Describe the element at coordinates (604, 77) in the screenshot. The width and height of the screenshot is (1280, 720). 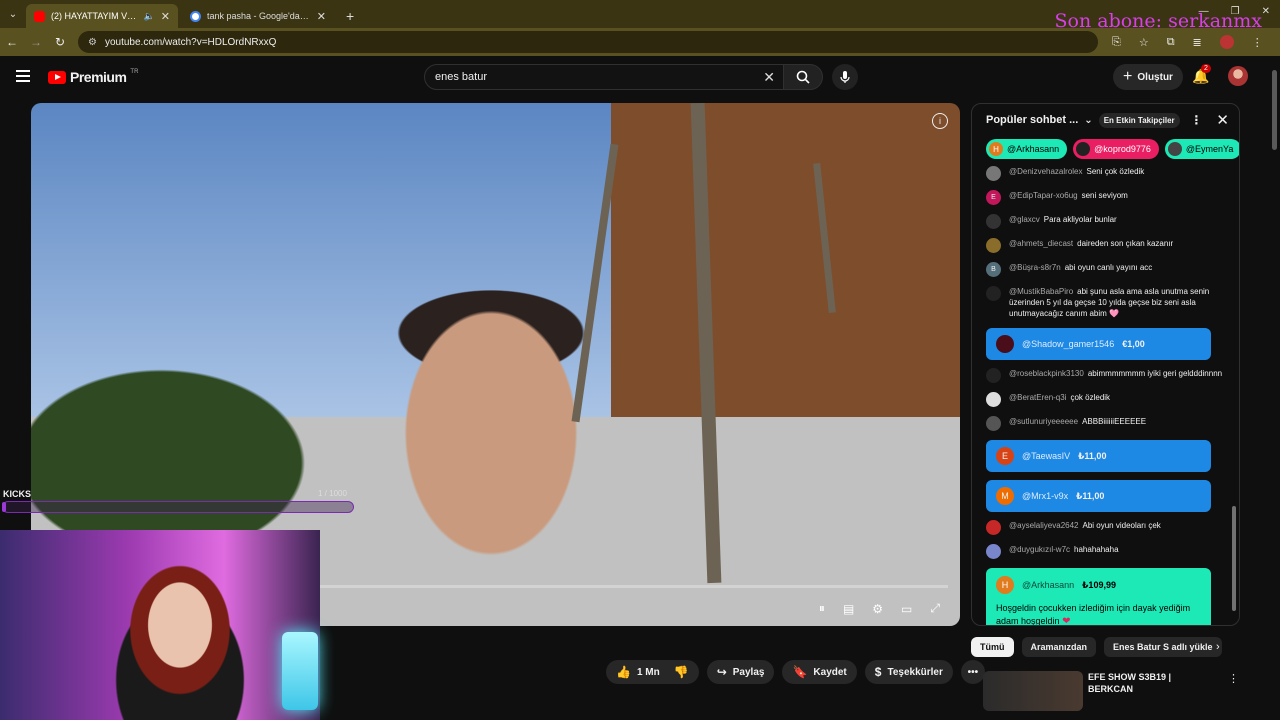
I see `search-input: enes batur ✕` at that location.